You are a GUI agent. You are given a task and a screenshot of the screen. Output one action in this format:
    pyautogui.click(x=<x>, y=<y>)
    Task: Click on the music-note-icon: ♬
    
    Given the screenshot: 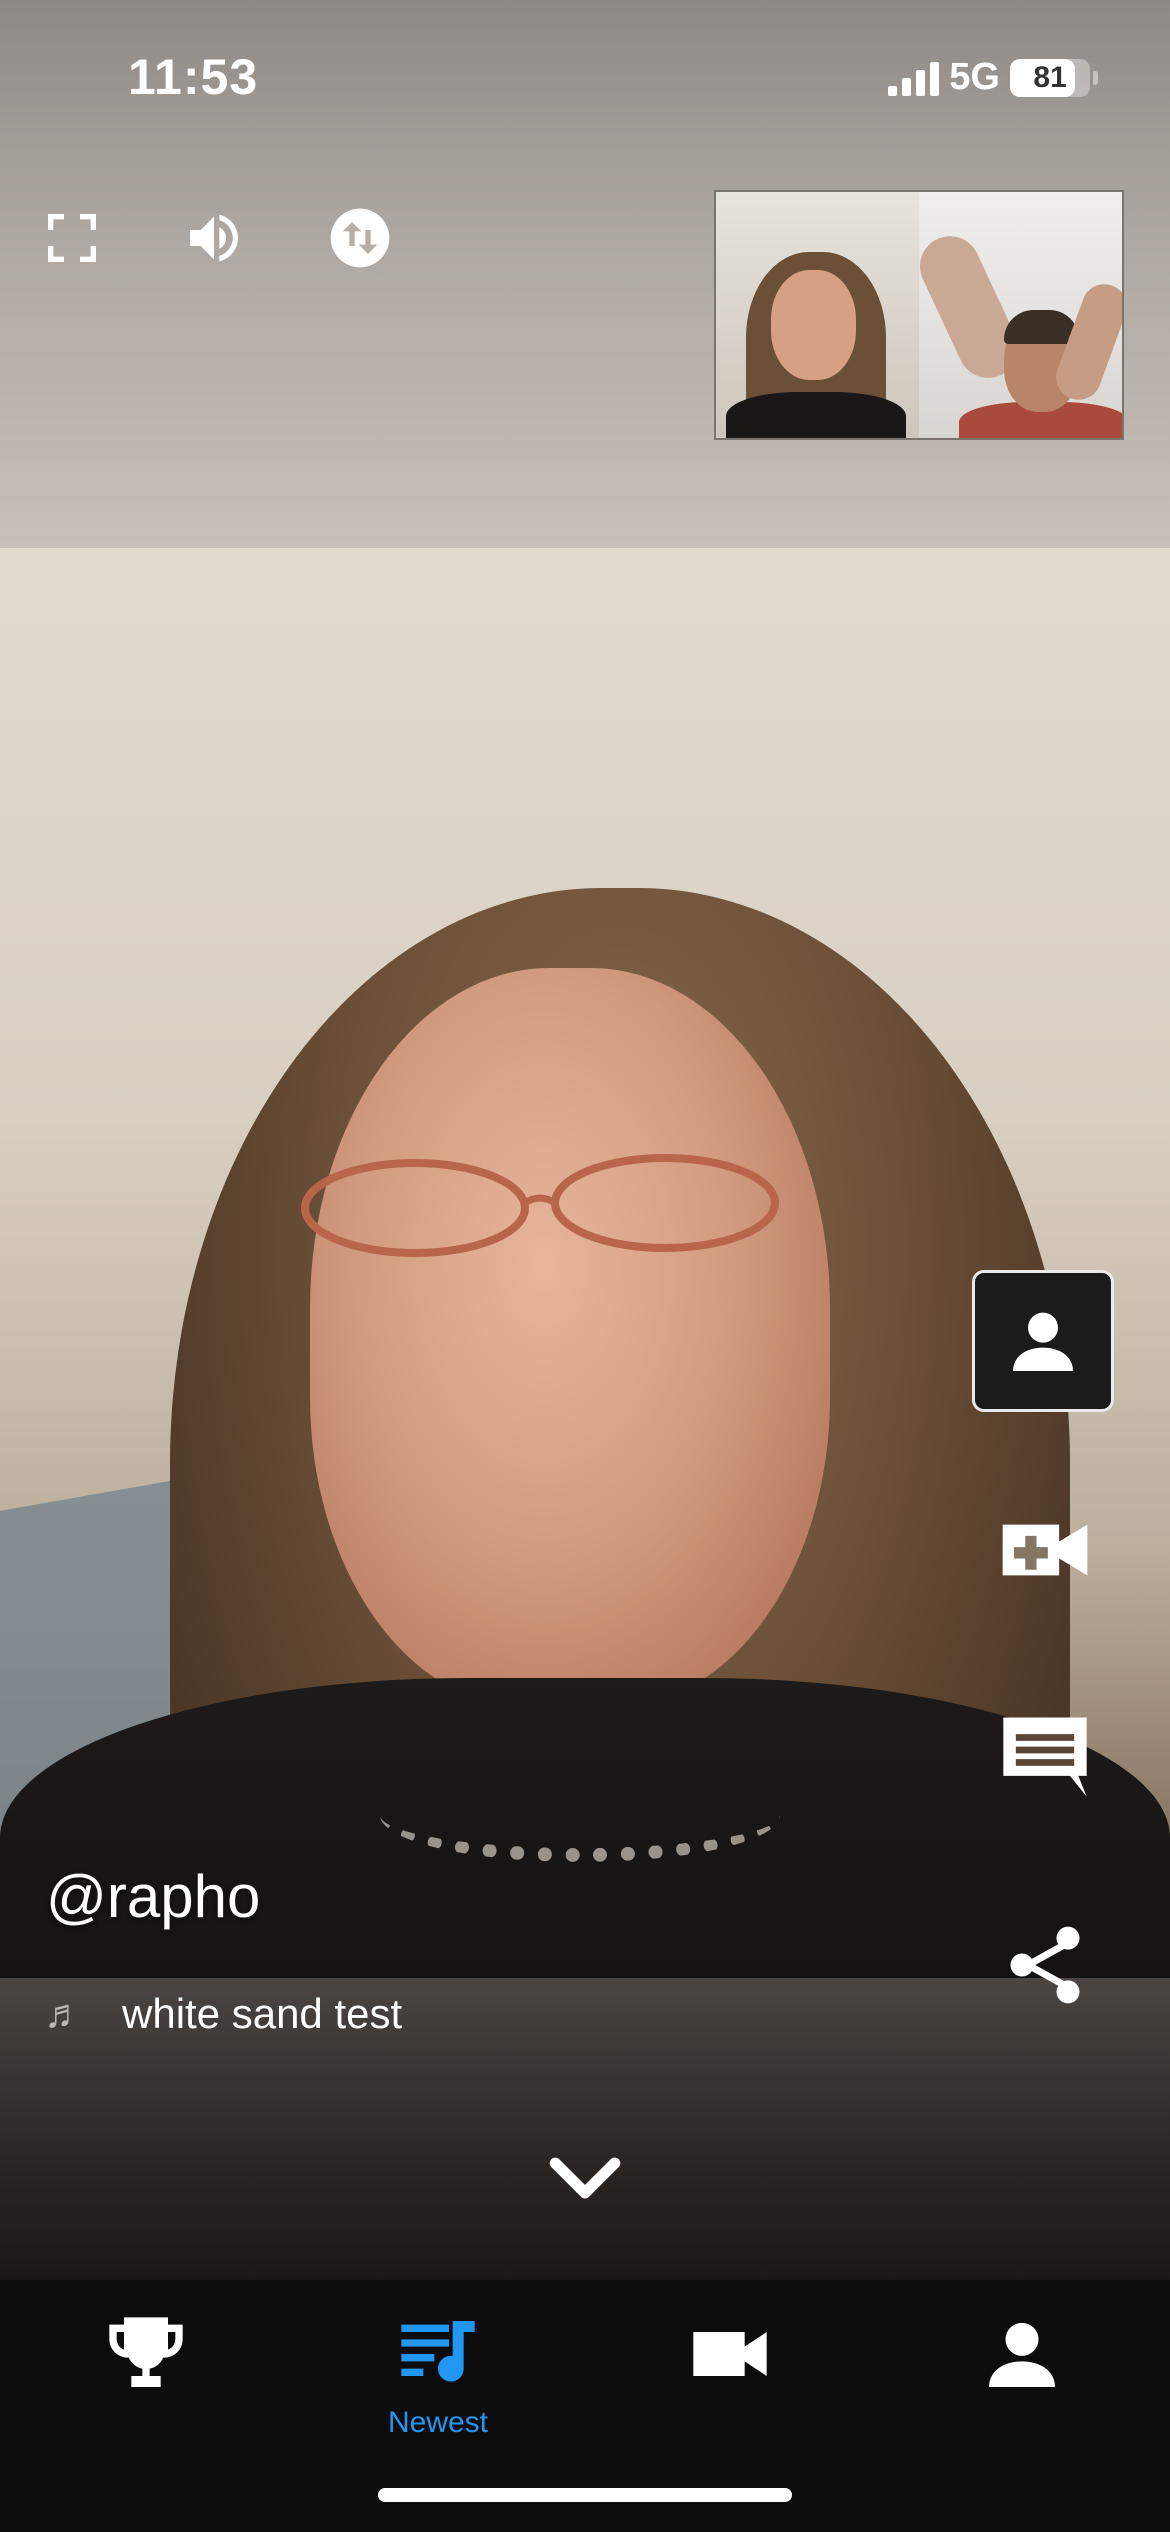 What is the action you would take?
    pyautogui.click(x=64, y=2013)
    